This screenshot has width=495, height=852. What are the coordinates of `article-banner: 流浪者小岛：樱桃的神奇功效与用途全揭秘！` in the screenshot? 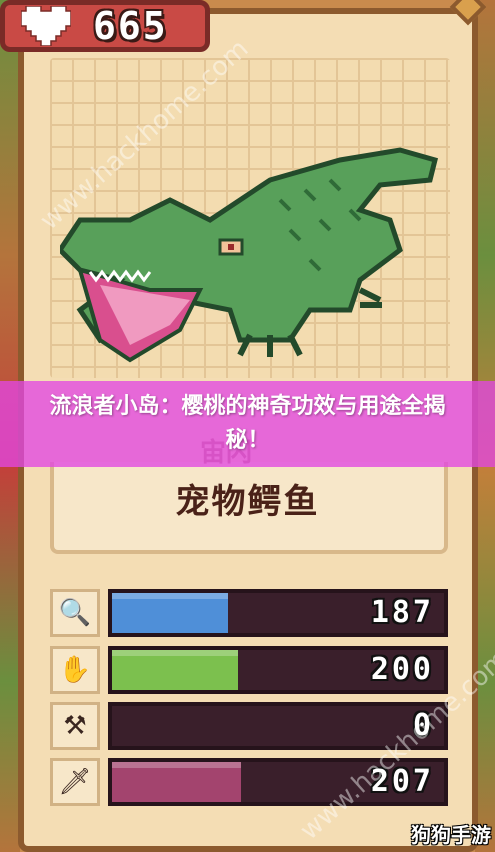 It's located at (247, 424).